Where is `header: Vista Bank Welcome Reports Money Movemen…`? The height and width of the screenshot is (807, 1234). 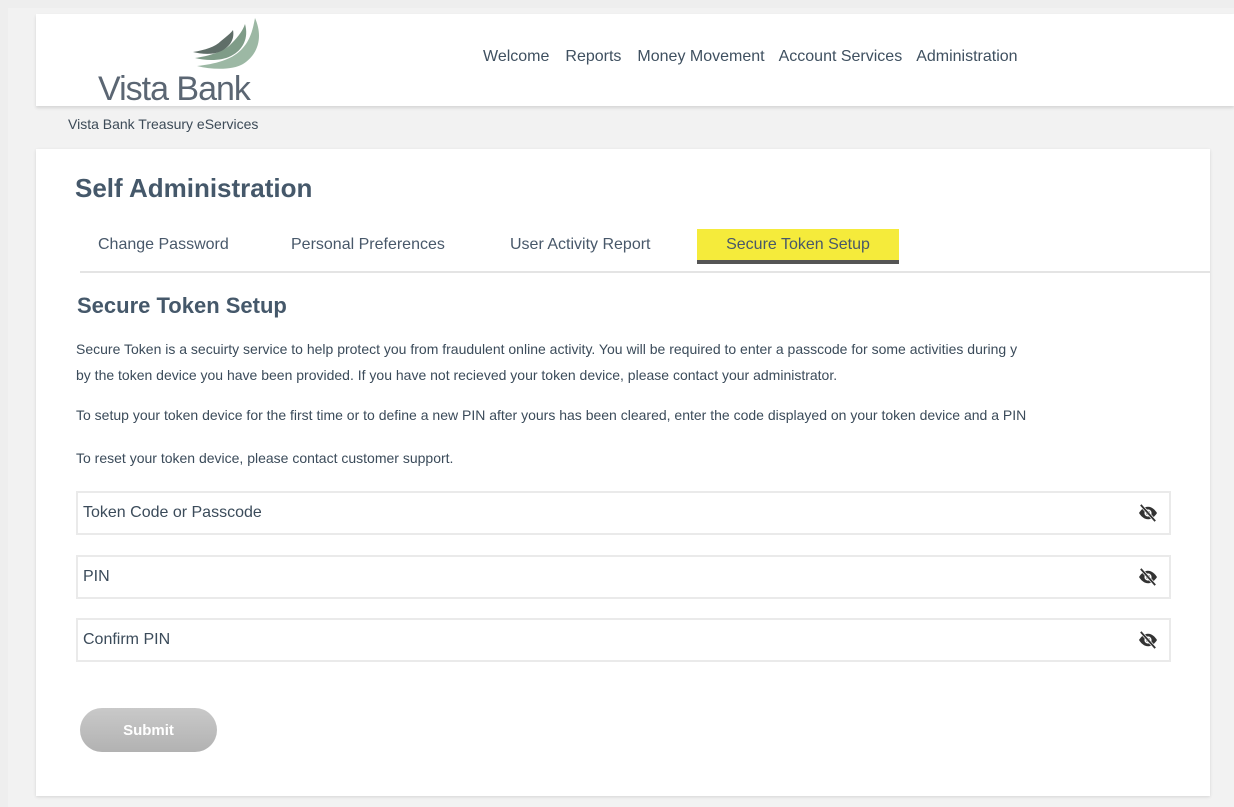
header: Vista Bank Welcome Reports Money Movemen… is located at coordinates (635, 61).